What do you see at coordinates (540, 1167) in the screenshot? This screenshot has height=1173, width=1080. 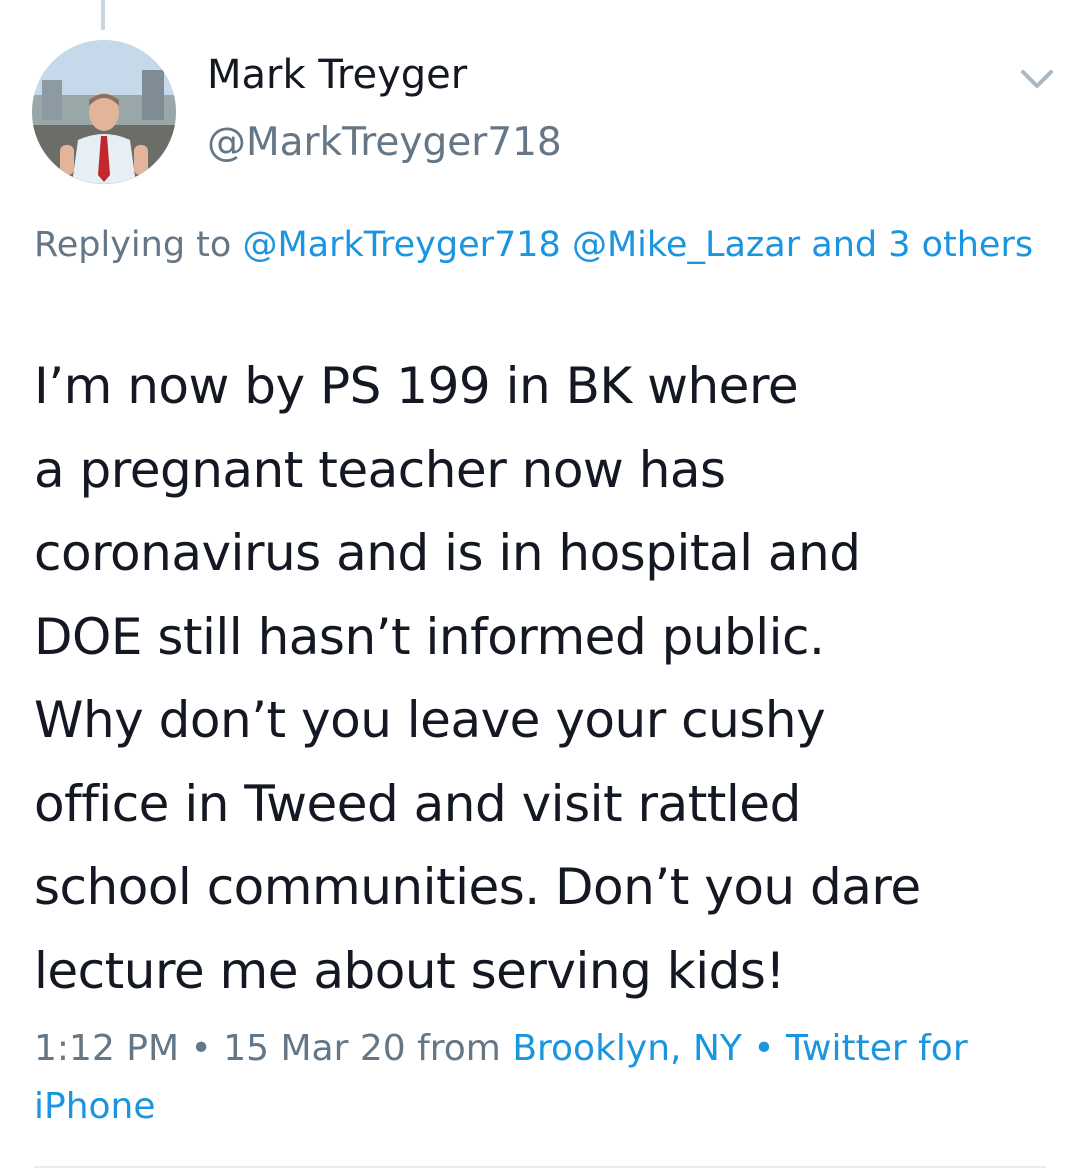 I see `divider` at bounding box center [540, 1167].